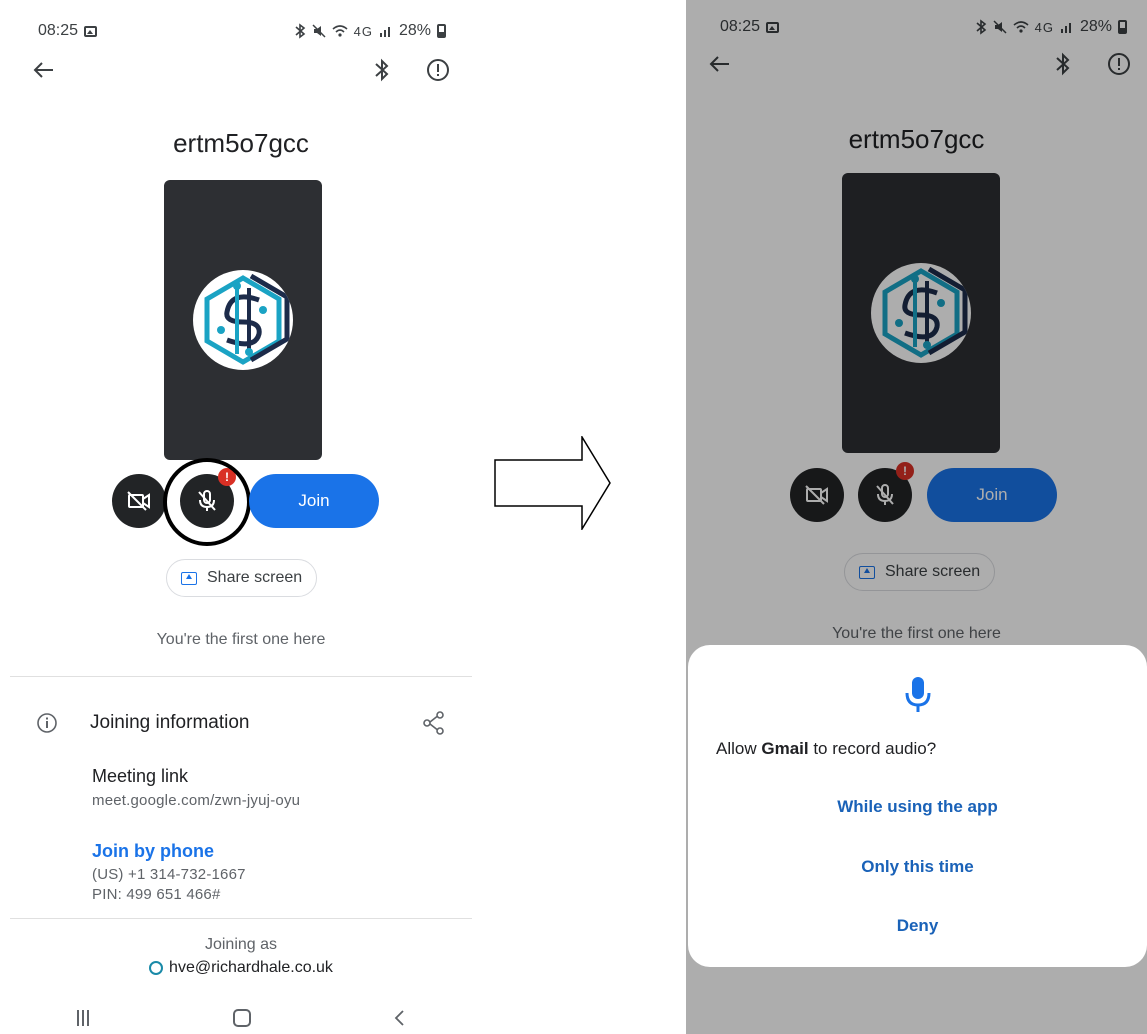 Image resolution: width=1147 pixels, height=1034 pixels. I want to click on system-nav-bar, so click(241, 1016).